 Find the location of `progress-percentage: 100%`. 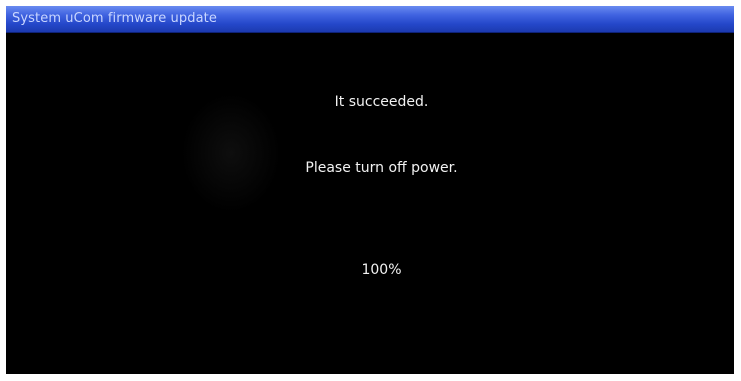

progress-percentage: 100% is located at coordinates (381, 270).